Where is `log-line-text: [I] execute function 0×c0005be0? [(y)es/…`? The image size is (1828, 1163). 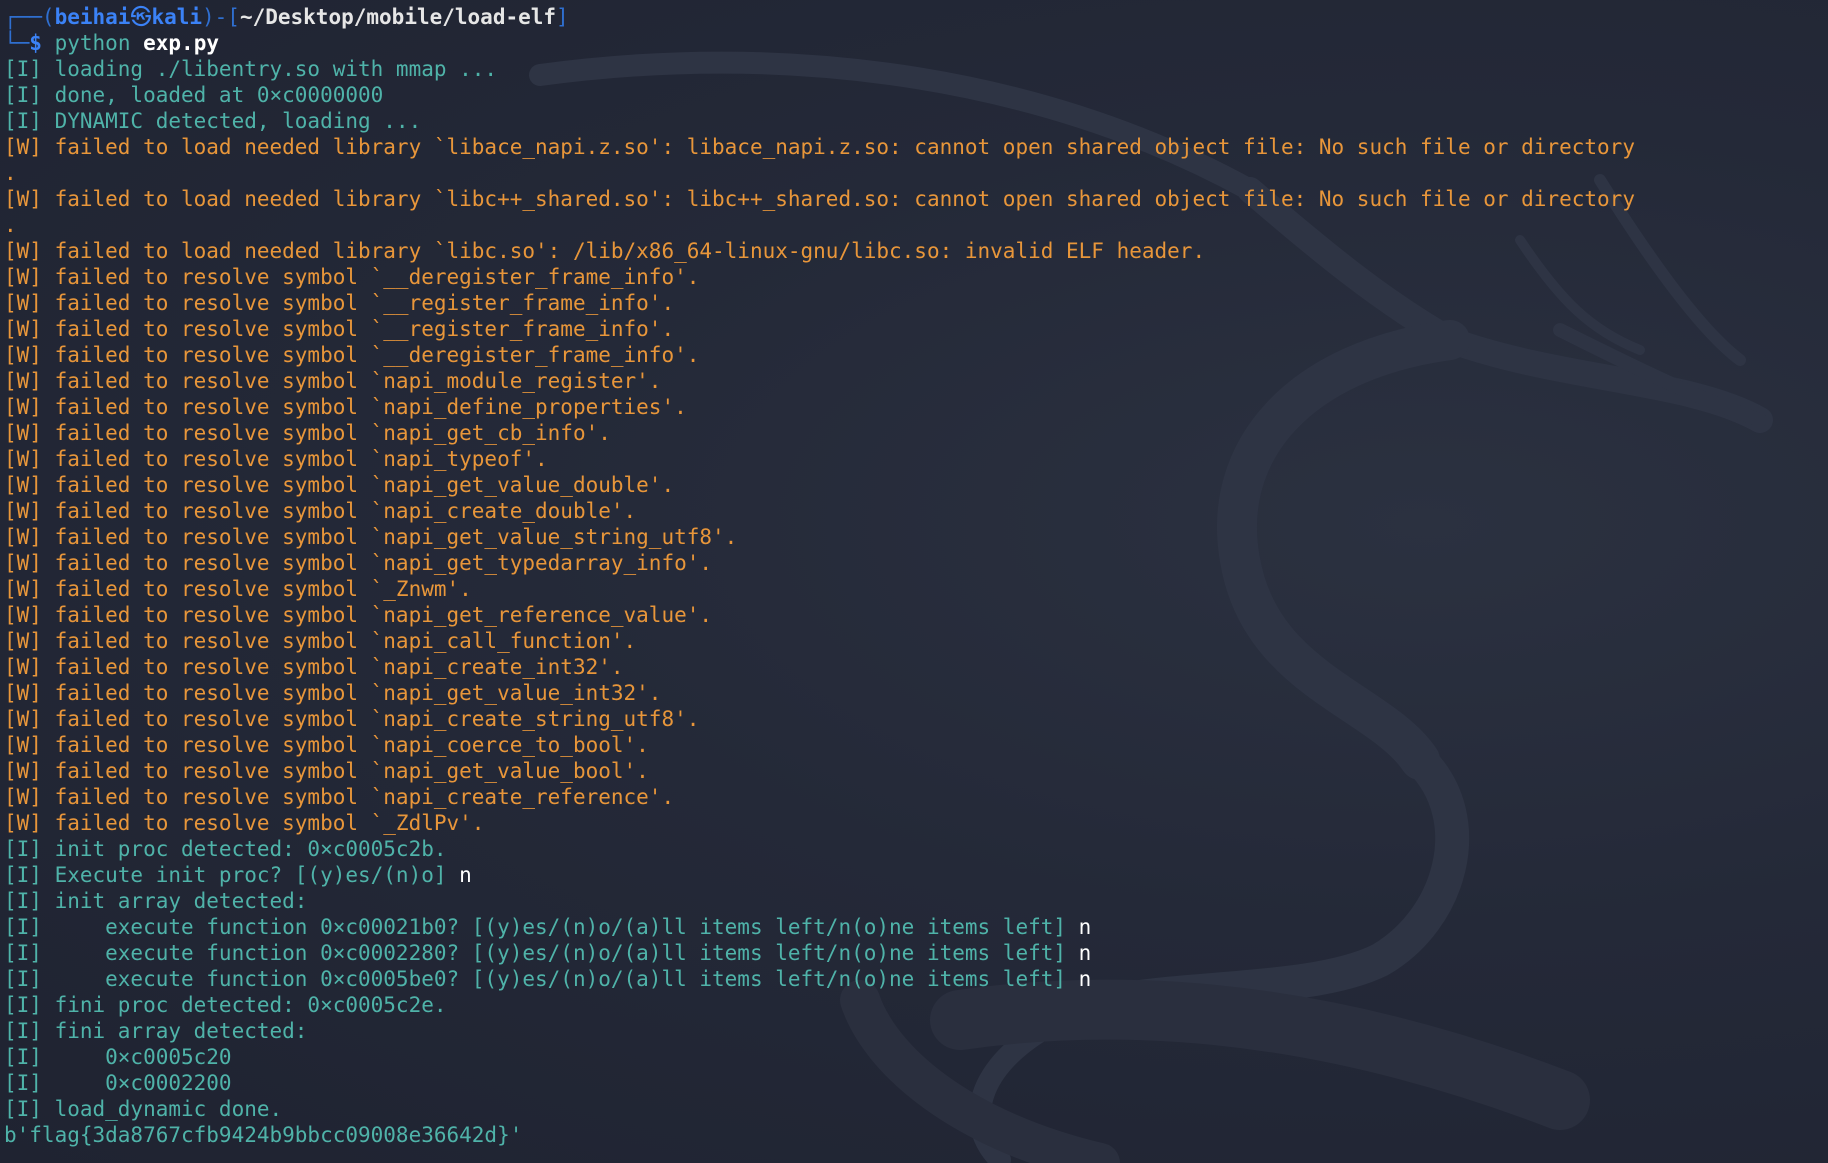
log-line-text: [I] execute function 0×c0005be0? [(y)es/… is located at coordinates (541, 979).